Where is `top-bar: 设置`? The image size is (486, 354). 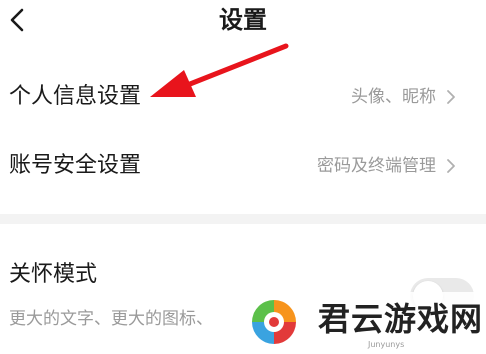 top-bar: 设置 is located at coordinates (243, 22).